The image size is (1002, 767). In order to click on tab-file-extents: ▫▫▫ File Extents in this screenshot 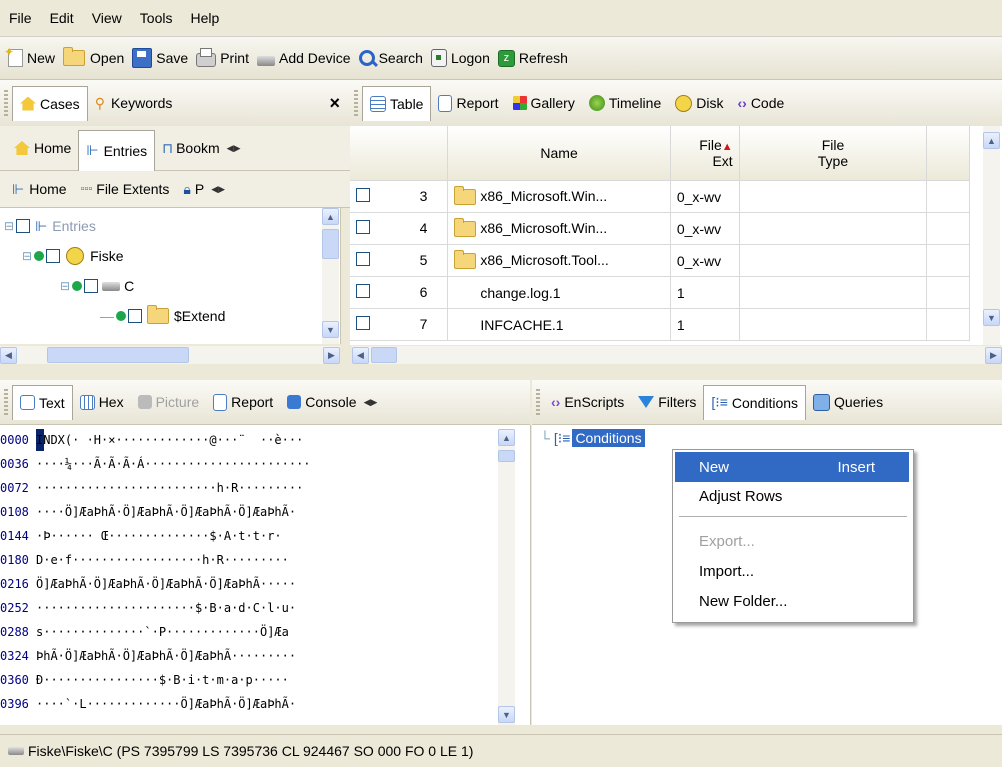, I will do `click(125, 189)`.